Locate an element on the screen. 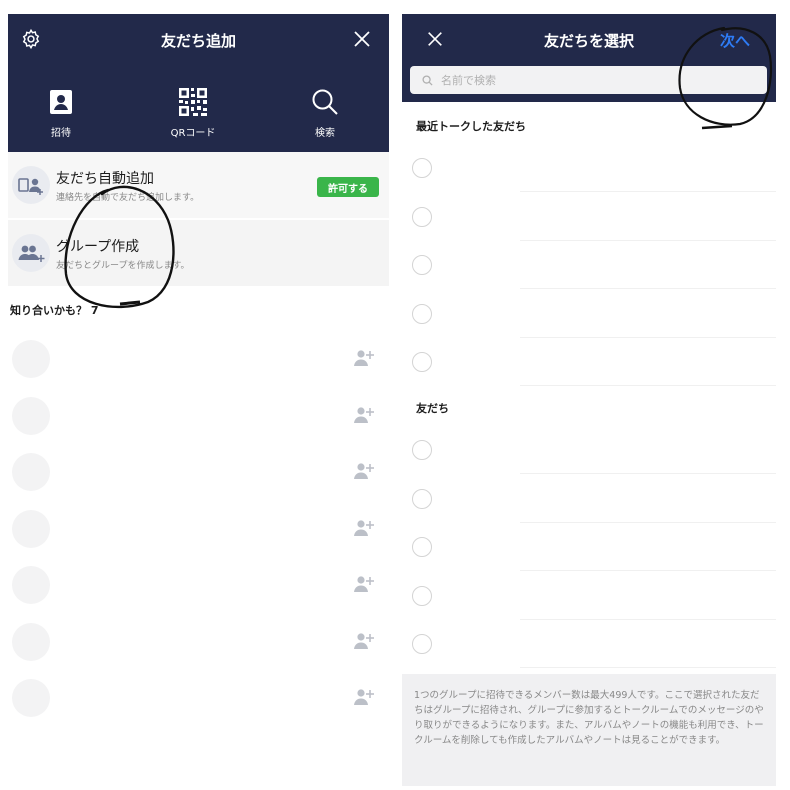  top-bar: 友だちを選択 次へ 名前で検索 is located at coordinates (589, 58).